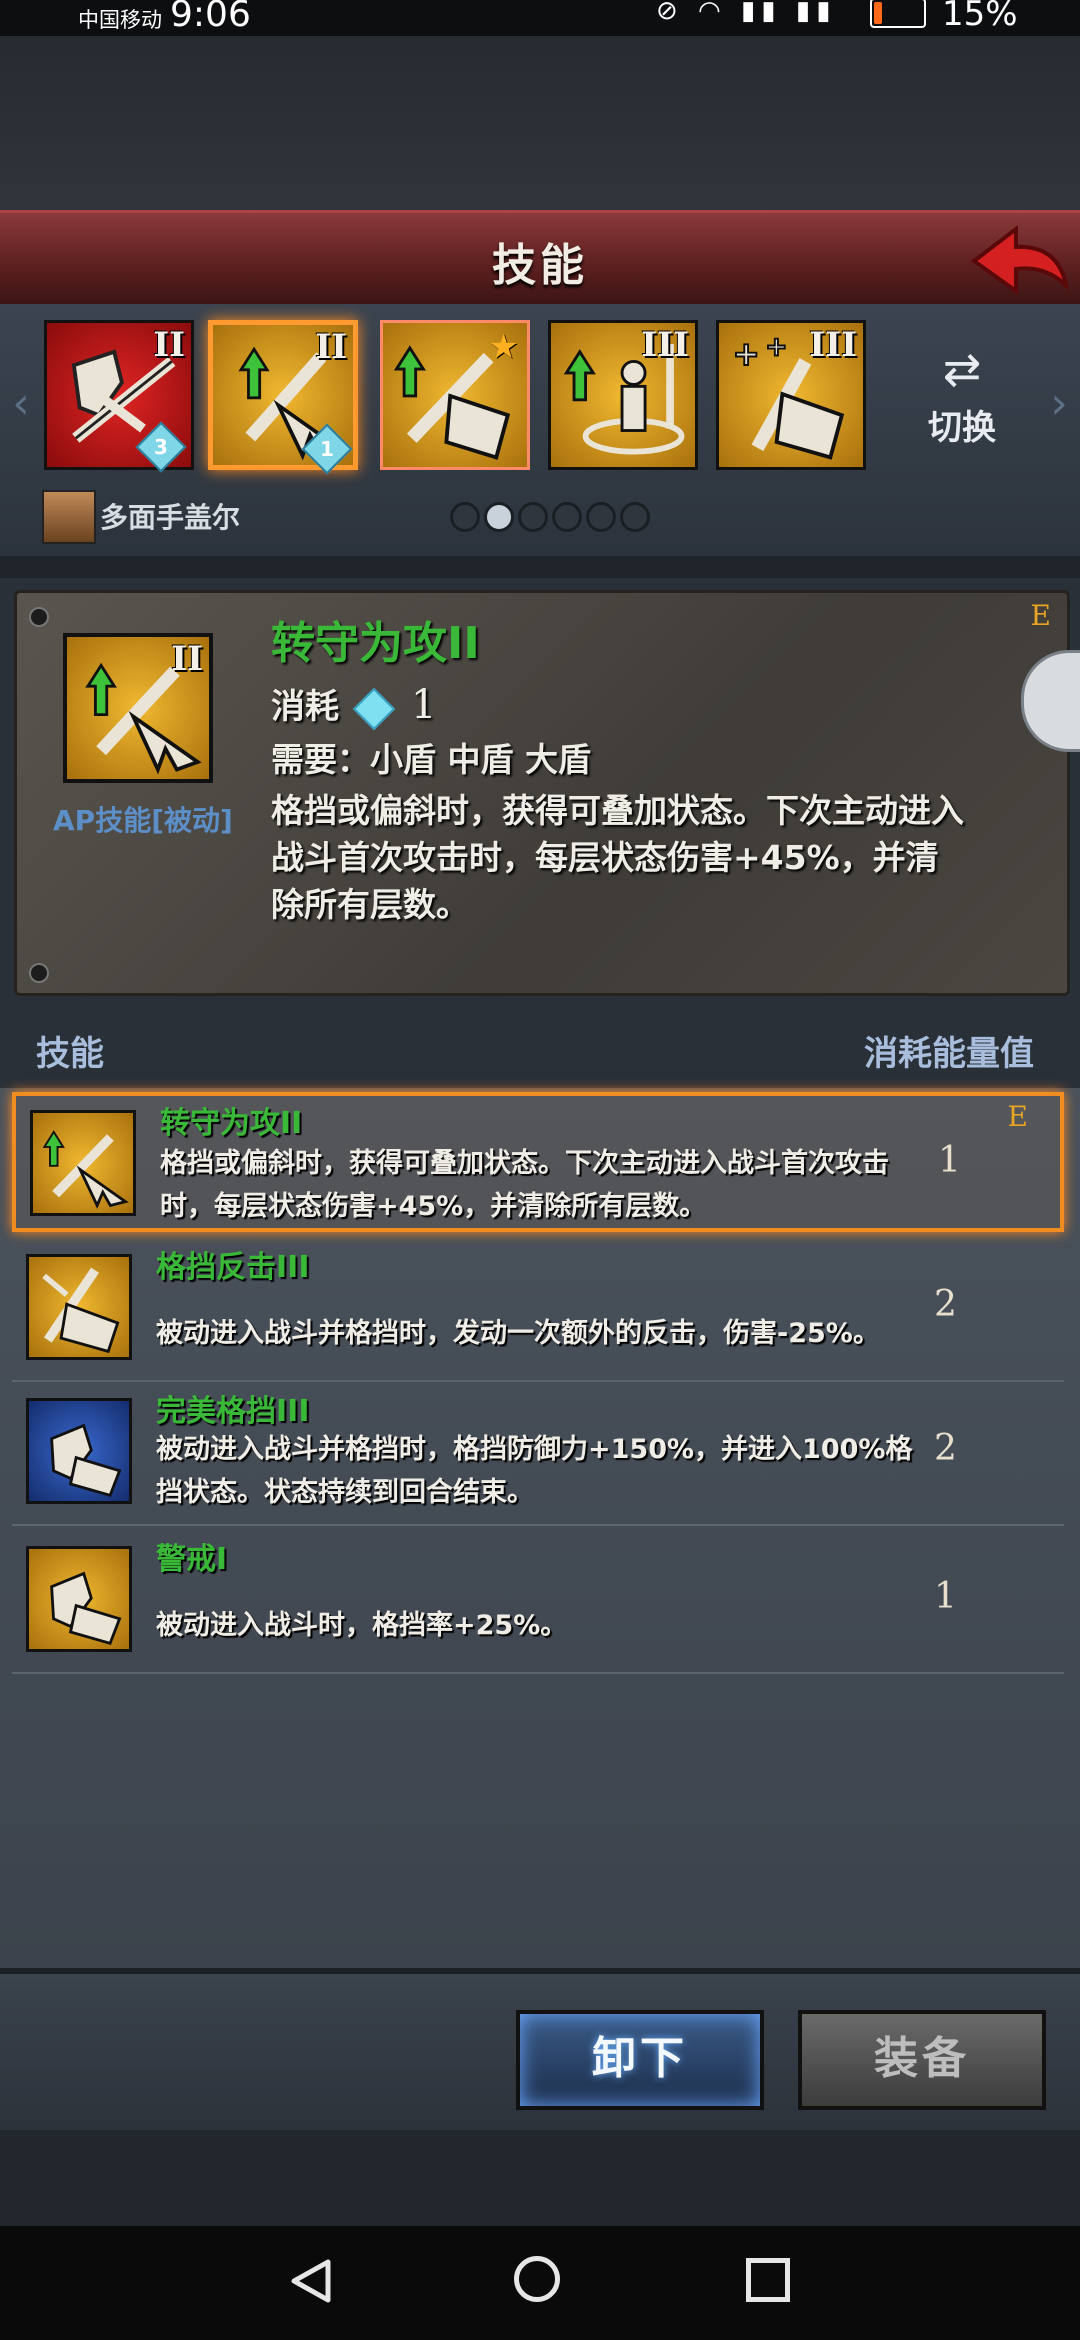 The width and height of the screenshot is (1080, 2340). I want to click on page-dot-active, so click(499, 517).